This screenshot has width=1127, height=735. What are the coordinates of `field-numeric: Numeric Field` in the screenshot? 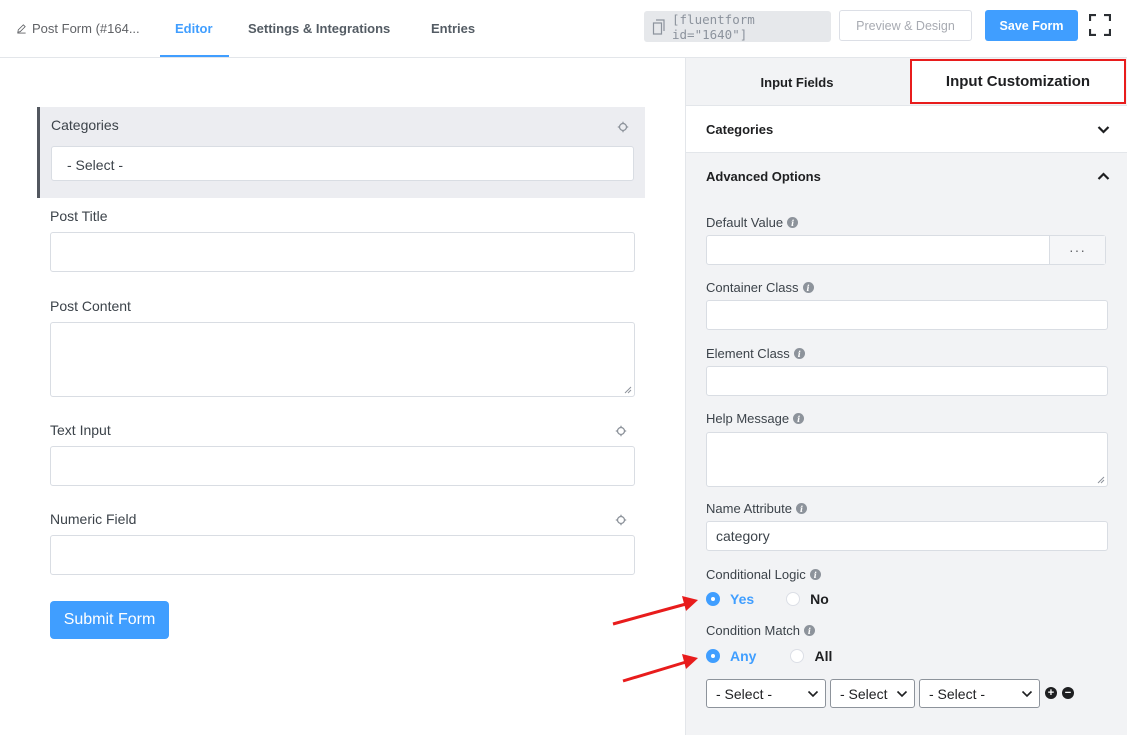 It's located at (342, 543).